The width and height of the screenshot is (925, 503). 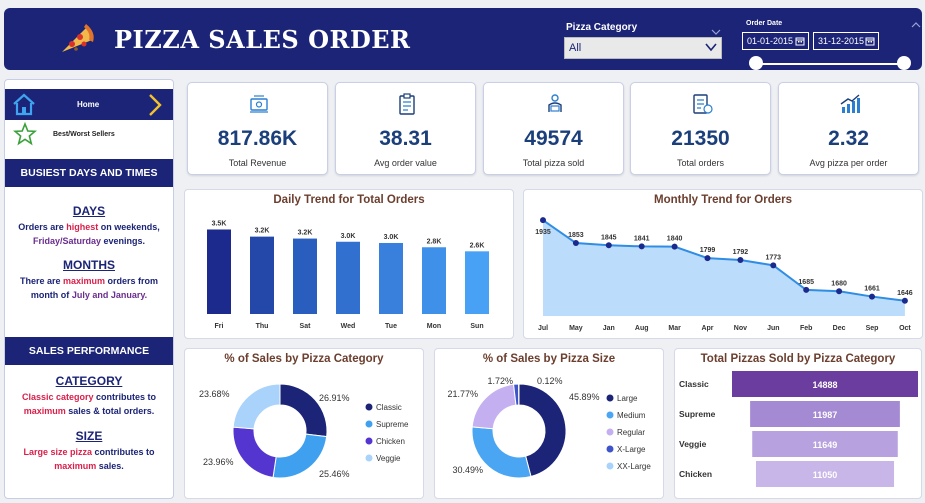 I want to click on slice-percent-label: 45.89%, so click(x=584, y=397).